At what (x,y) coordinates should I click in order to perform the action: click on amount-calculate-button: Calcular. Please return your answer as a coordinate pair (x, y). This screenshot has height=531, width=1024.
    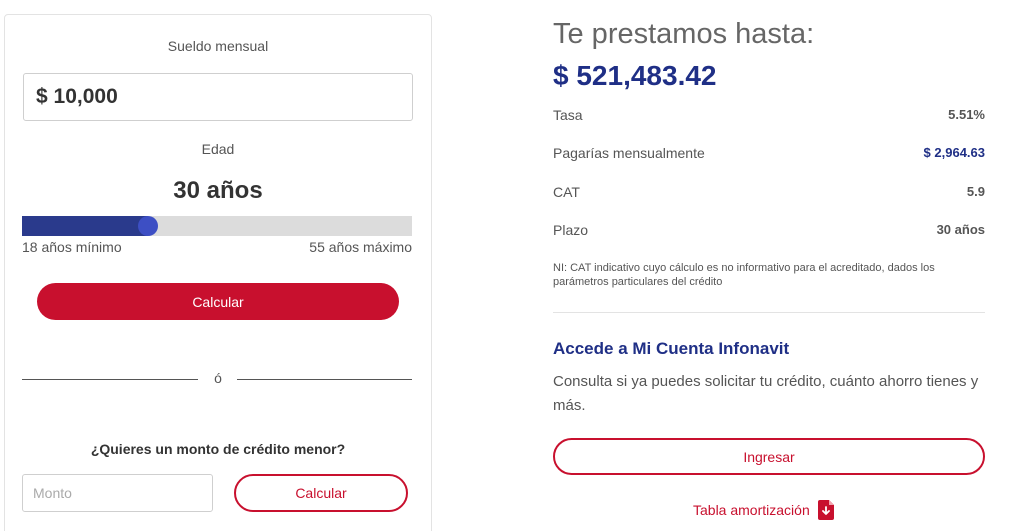
    Looking at the image, I should click on (321, 493).